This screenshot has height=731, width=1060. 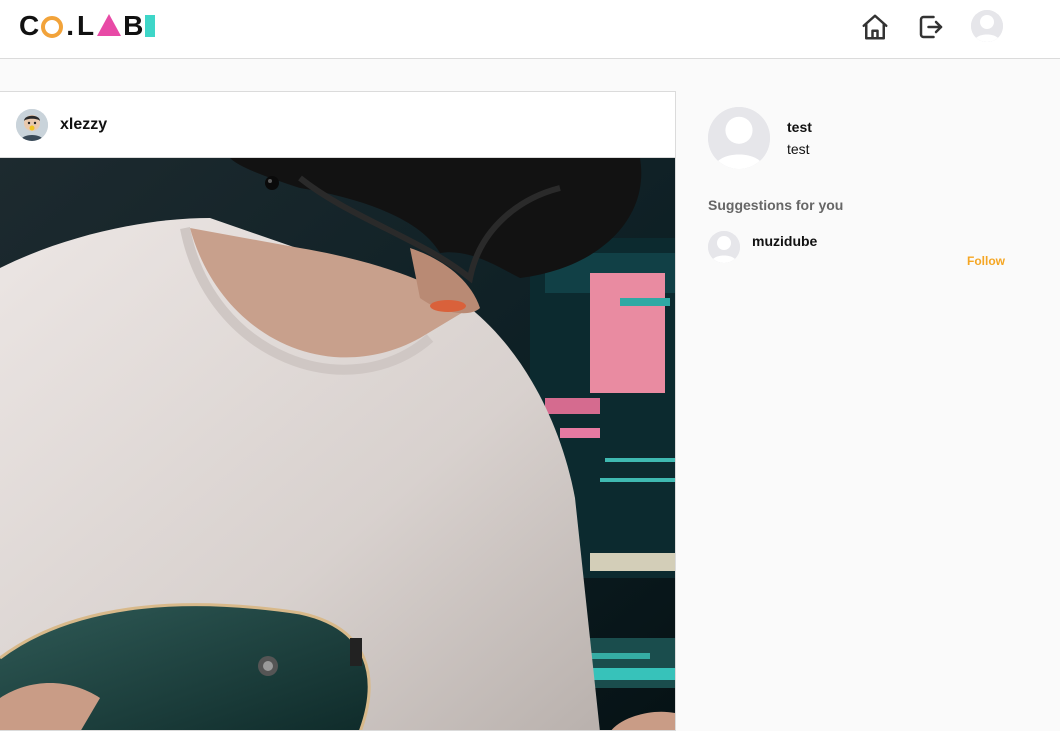 I want to click on logo-letter-b: B, so click(x=134, y=25).